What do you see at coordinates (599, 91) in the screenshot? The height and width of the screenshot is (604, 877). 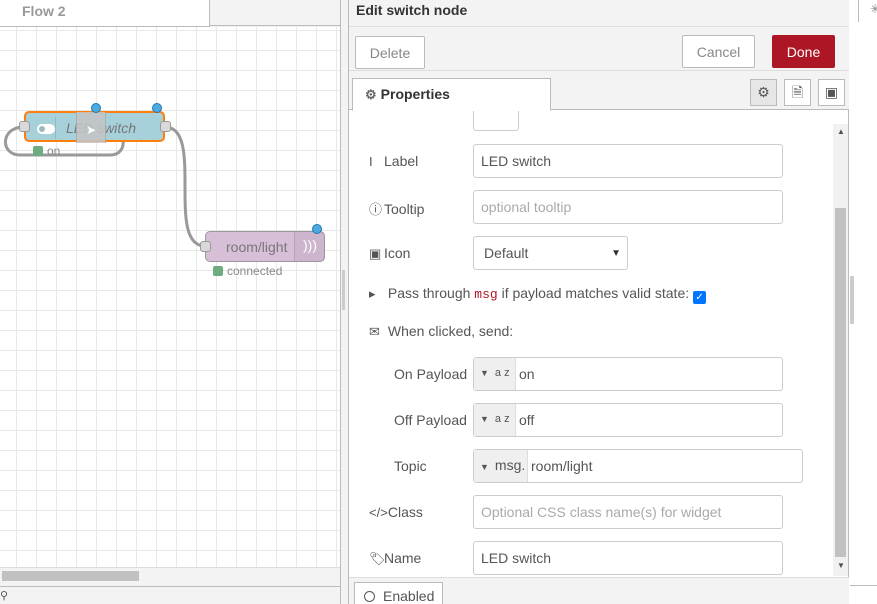 I see `tray-tabs: ⚙ Properties ⚙ 🗎 ▣` at bounding box center [599, 91].